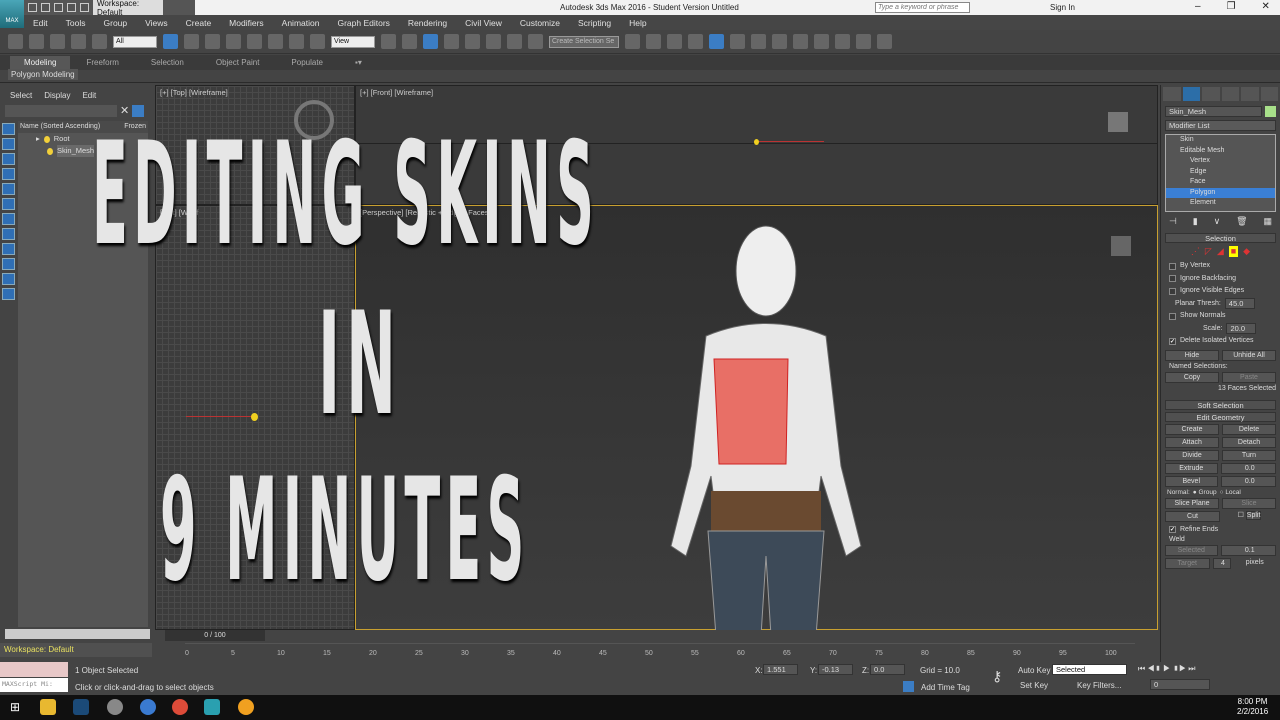 This screenshot has height=720, width=1280. Describe the element at coordinates (34, 685) in the screenshot. I see `maxscript-mini-input: MAXScript Mi:` at that location.